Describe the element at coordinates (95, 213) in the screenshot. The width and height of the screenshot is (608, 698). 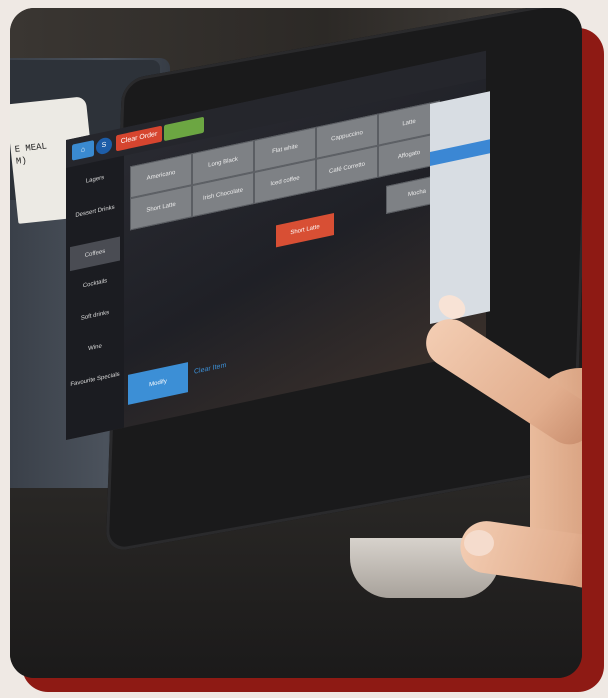
I see `sidebar-item-dessert-drinks: Dessert Drinks` at that location.